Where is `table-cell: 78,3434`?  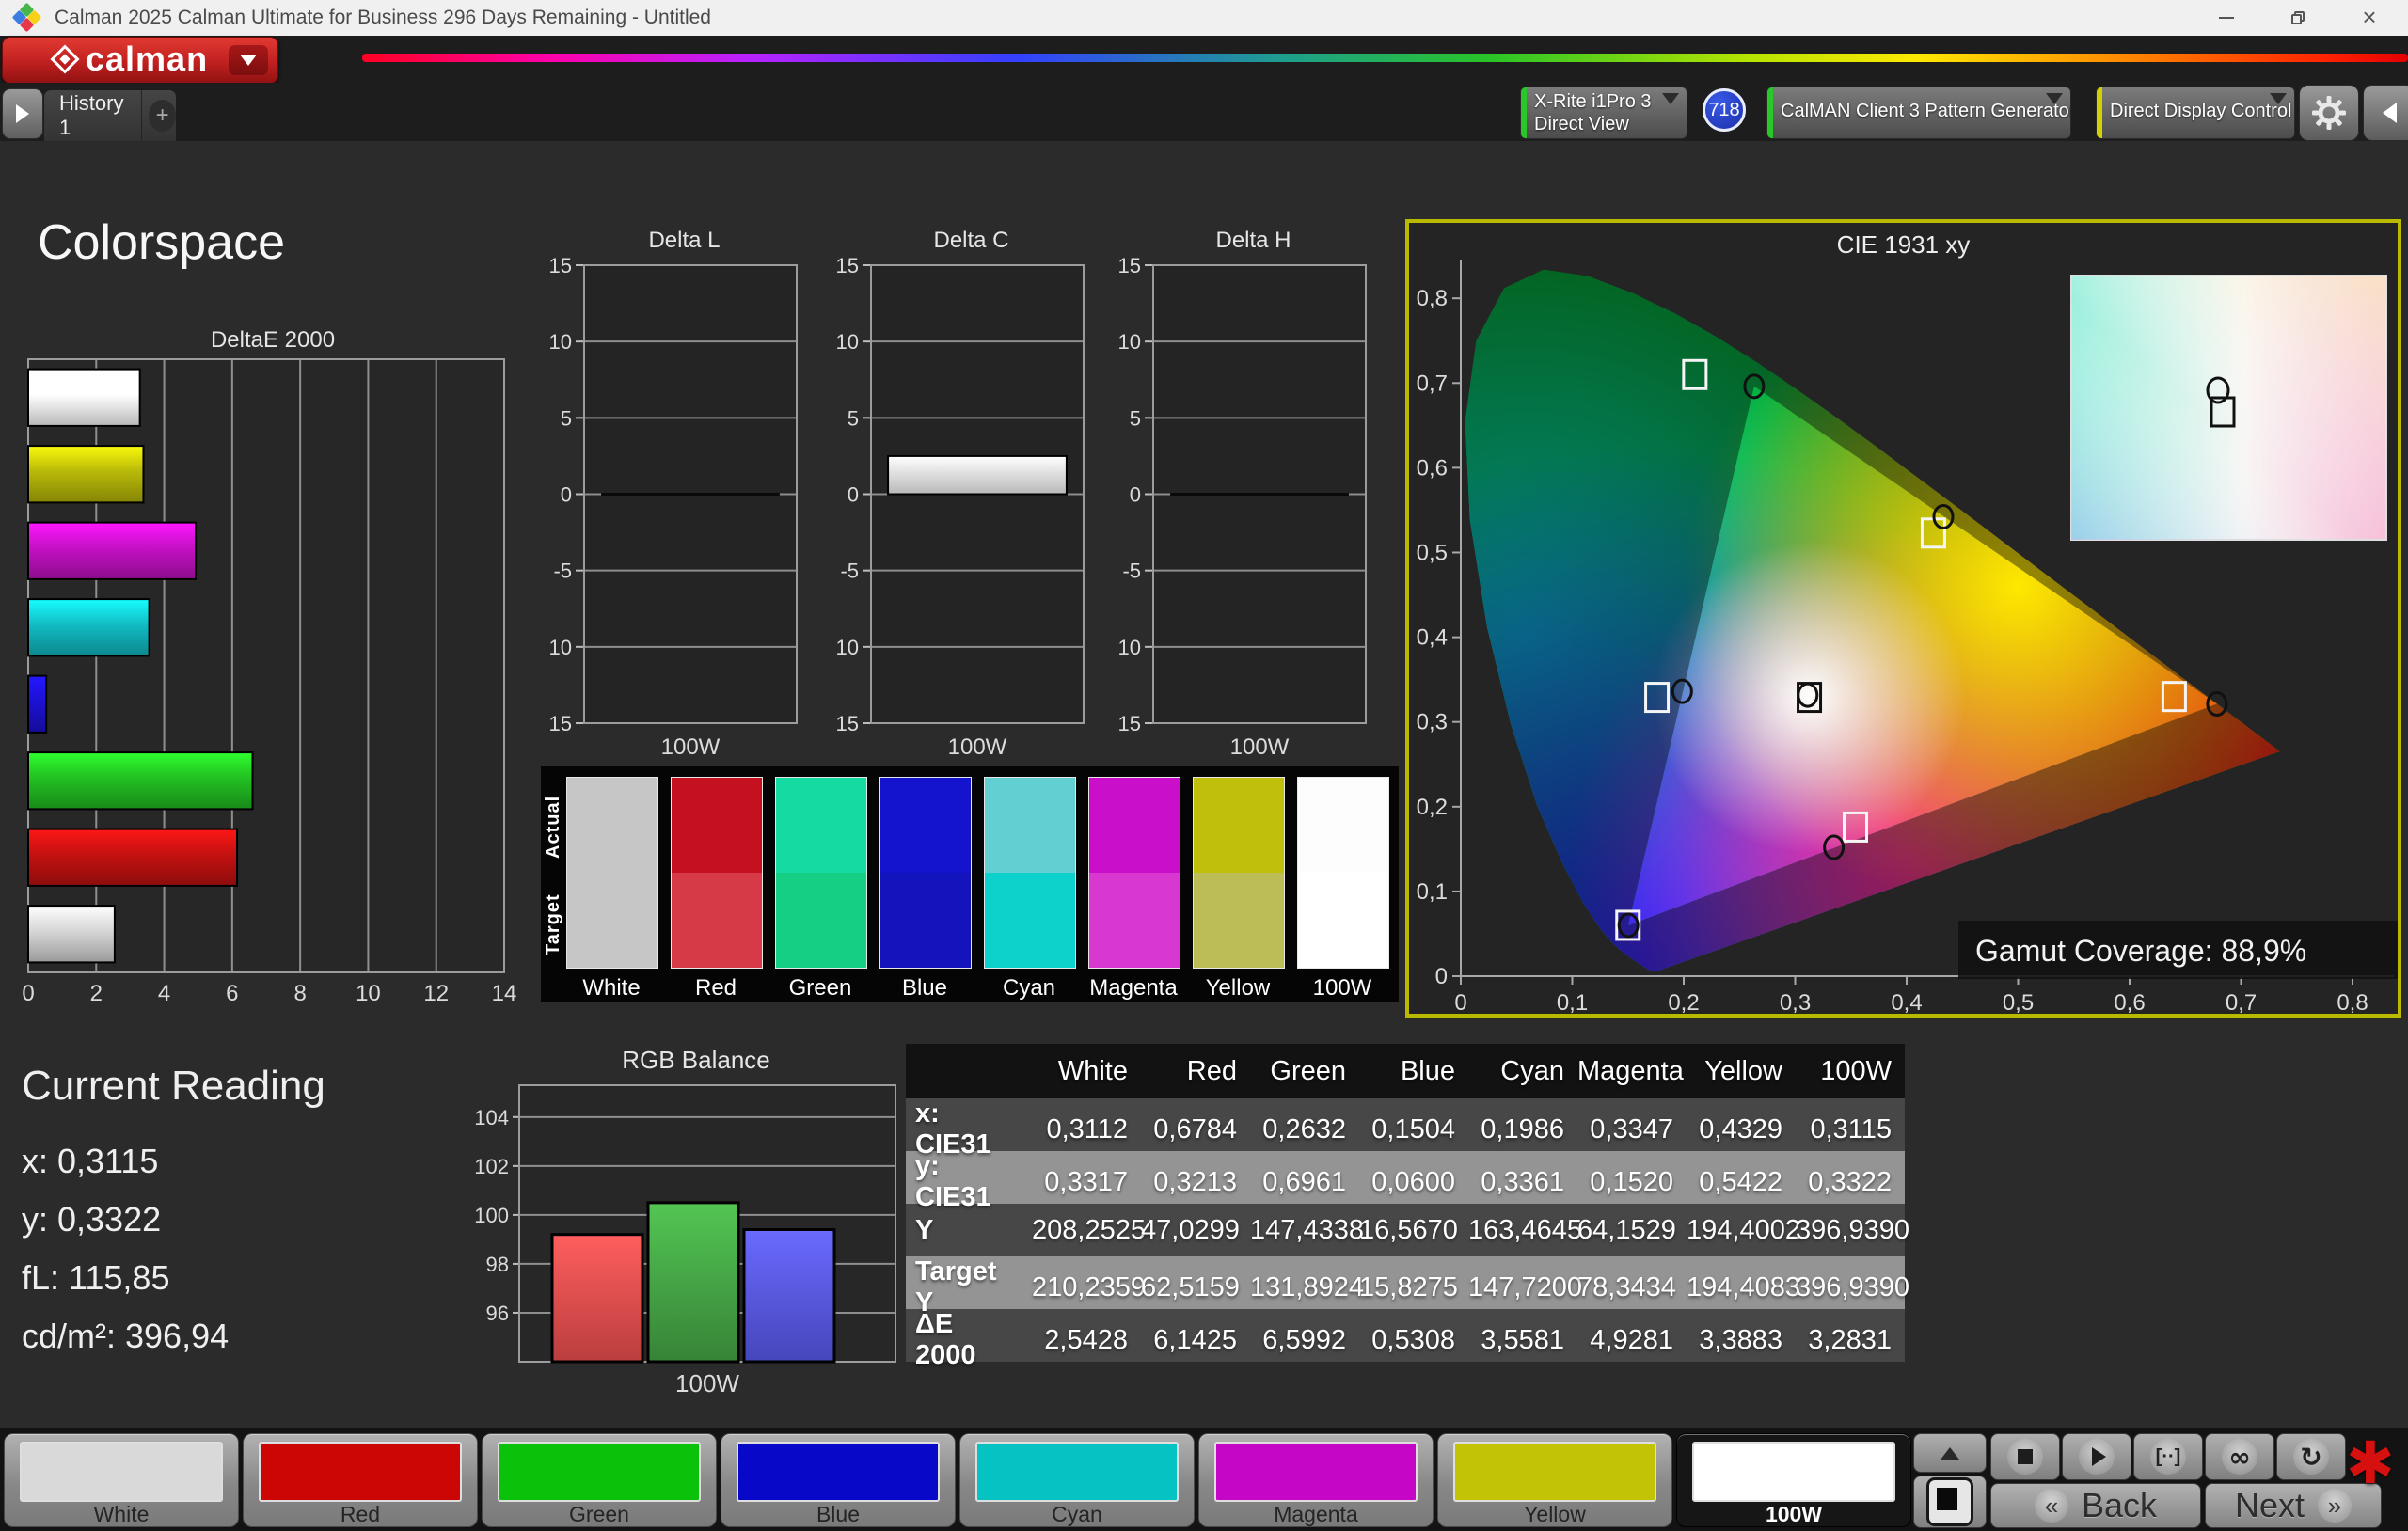
table-cell: 78,3434 is located at coordinates (1627, 1286).